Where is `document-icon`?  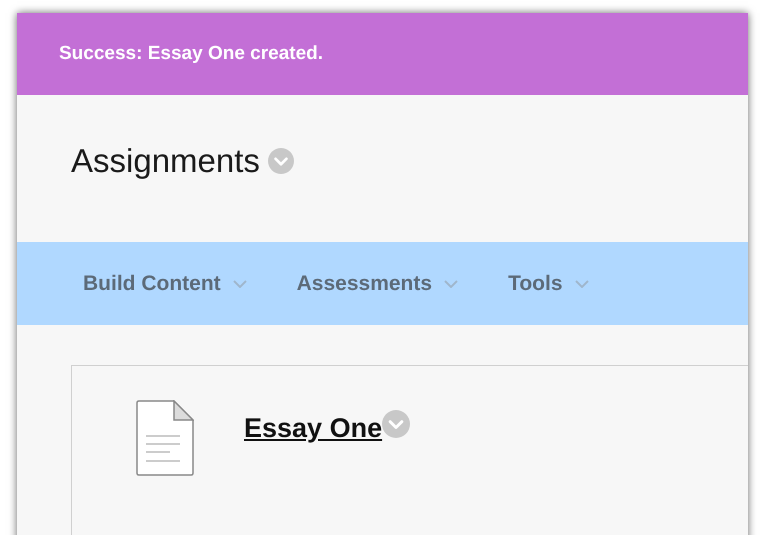
document-icon is located at coordinates (165, 438).